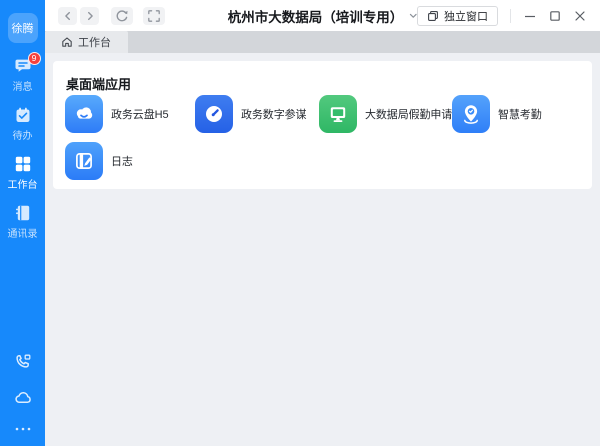 Image resolution: width=600 pixels, height=446 pixels. What do you see at coordinates (67, 42) in the screenshot?
I see `home-icon` at bounding box center [67, 42].